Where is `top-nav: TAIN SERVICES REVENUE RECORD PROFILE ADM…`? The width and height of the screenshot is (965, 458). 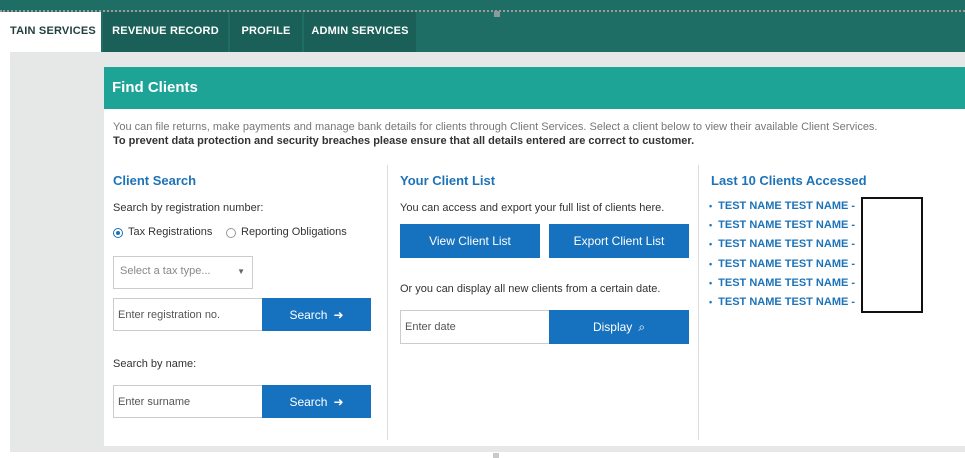
top-nav: TAIN SERVICES REVENUE RECORD PROFILE ADM… is located at coordinates (482, 26).